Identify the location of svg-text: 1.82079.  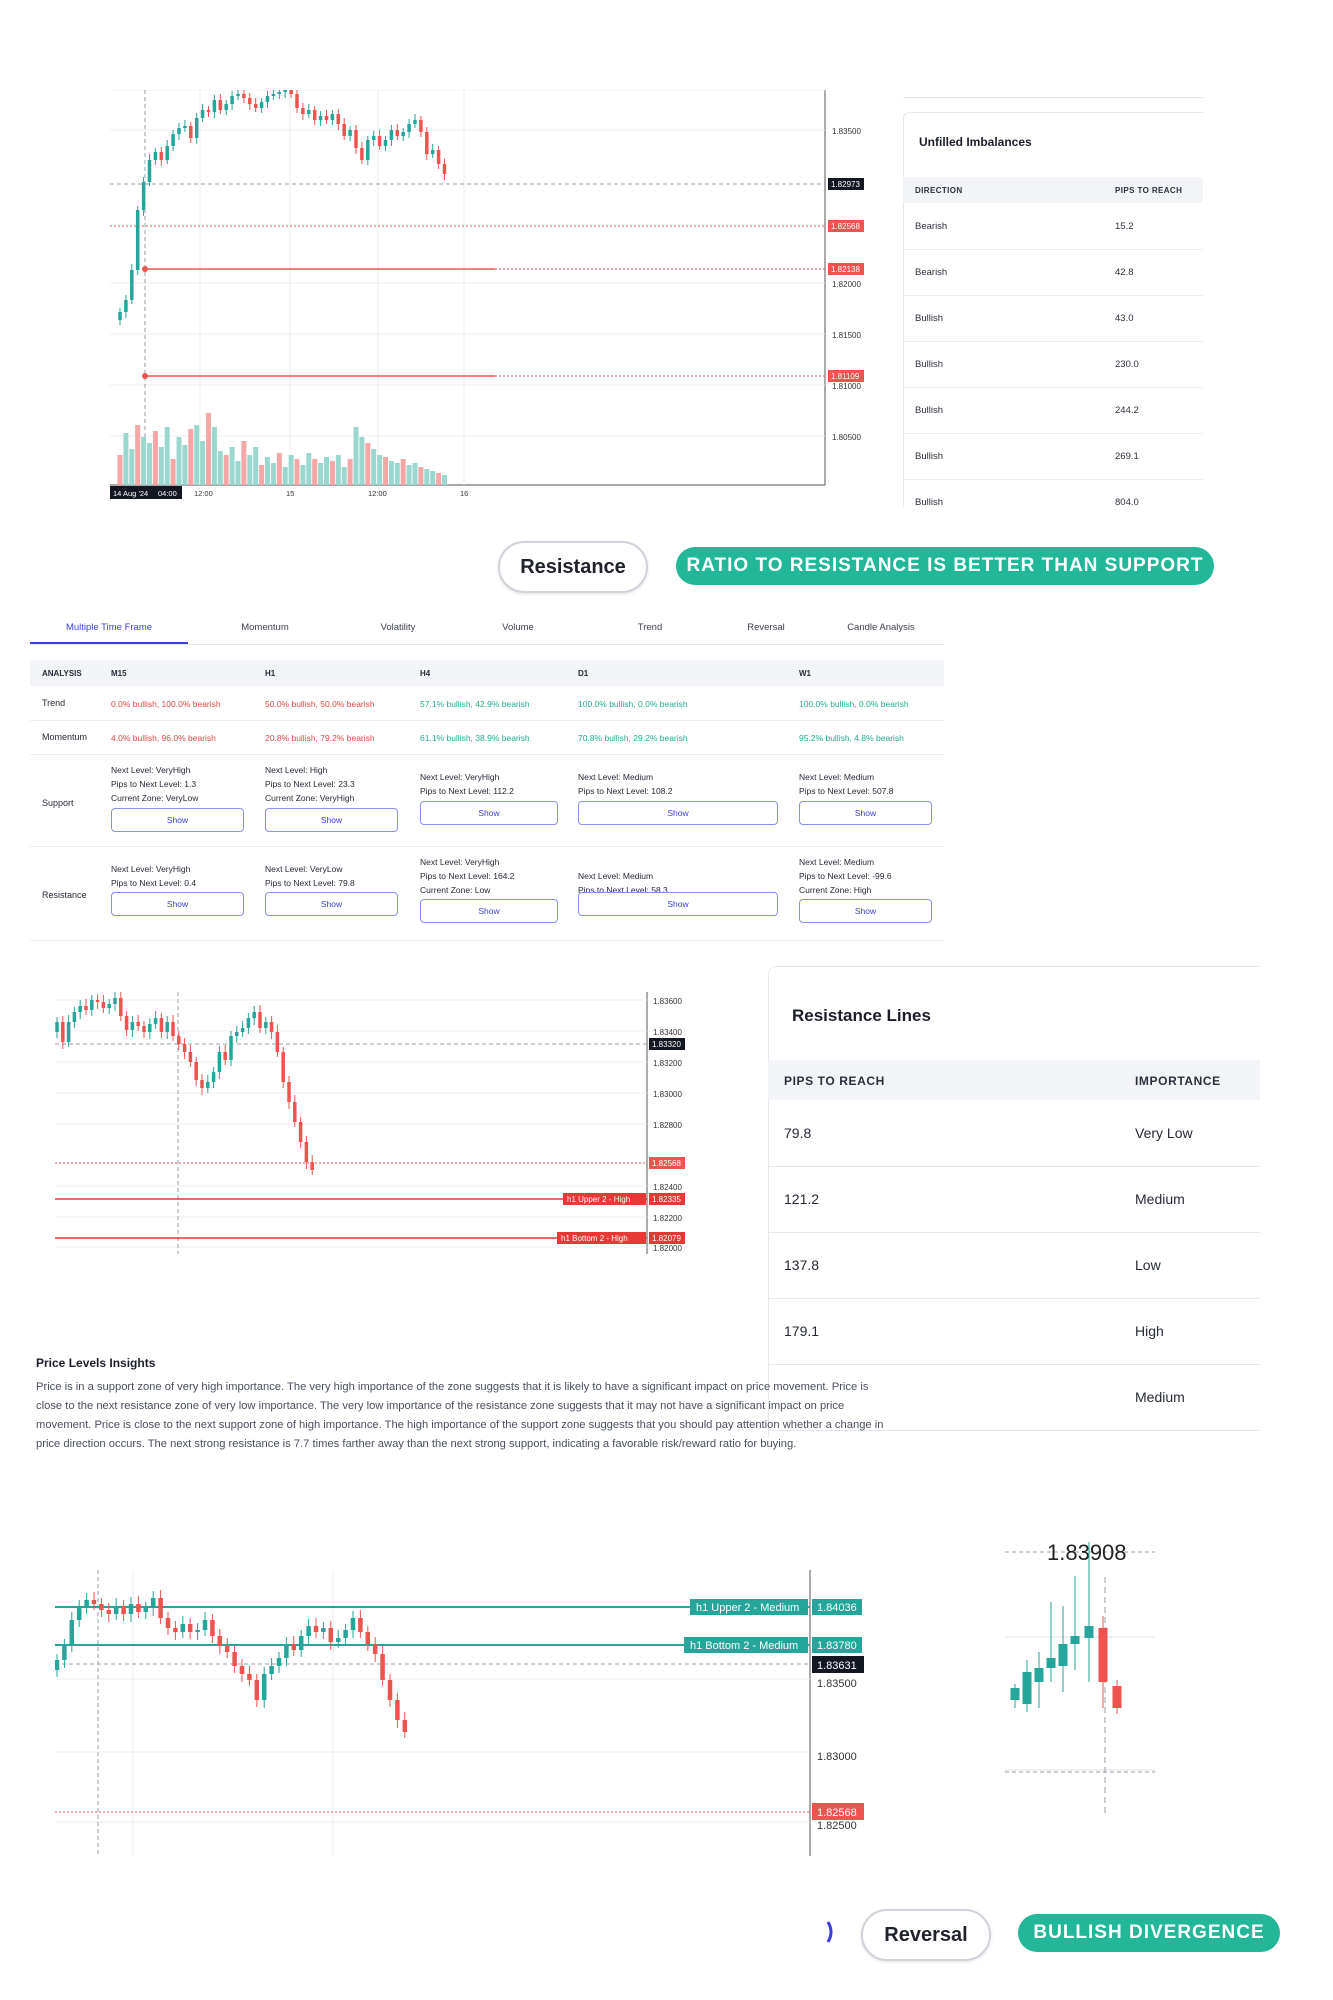
(666, 1238).